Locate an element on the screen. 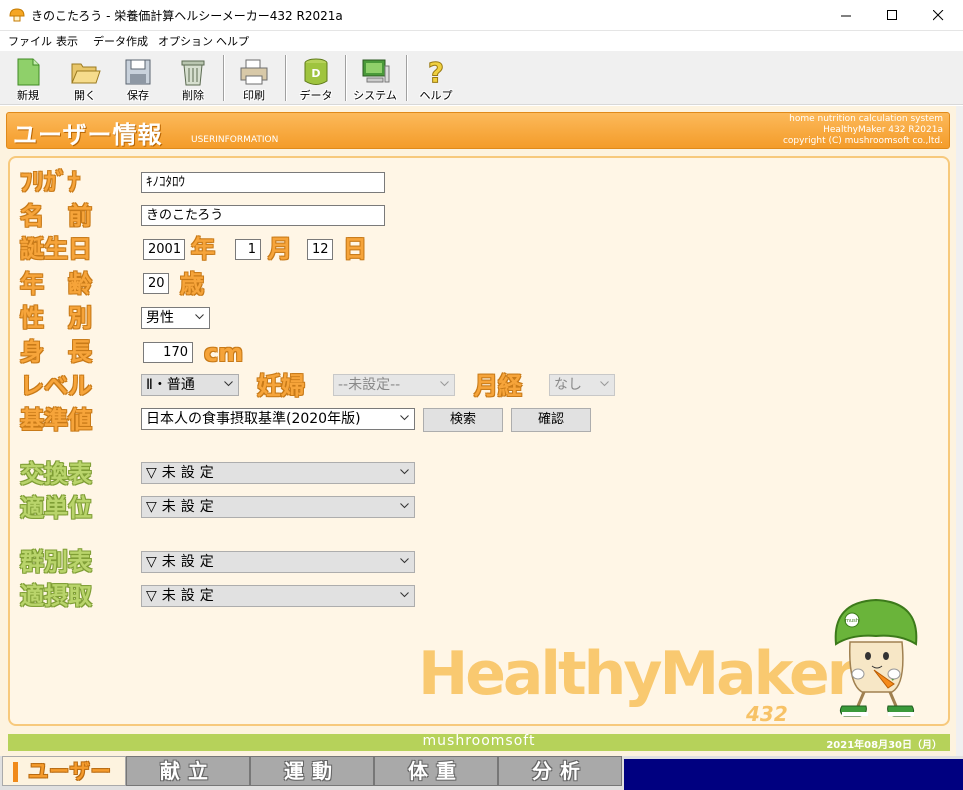  delete-label: 削除 is located at coordinates (193, 95).